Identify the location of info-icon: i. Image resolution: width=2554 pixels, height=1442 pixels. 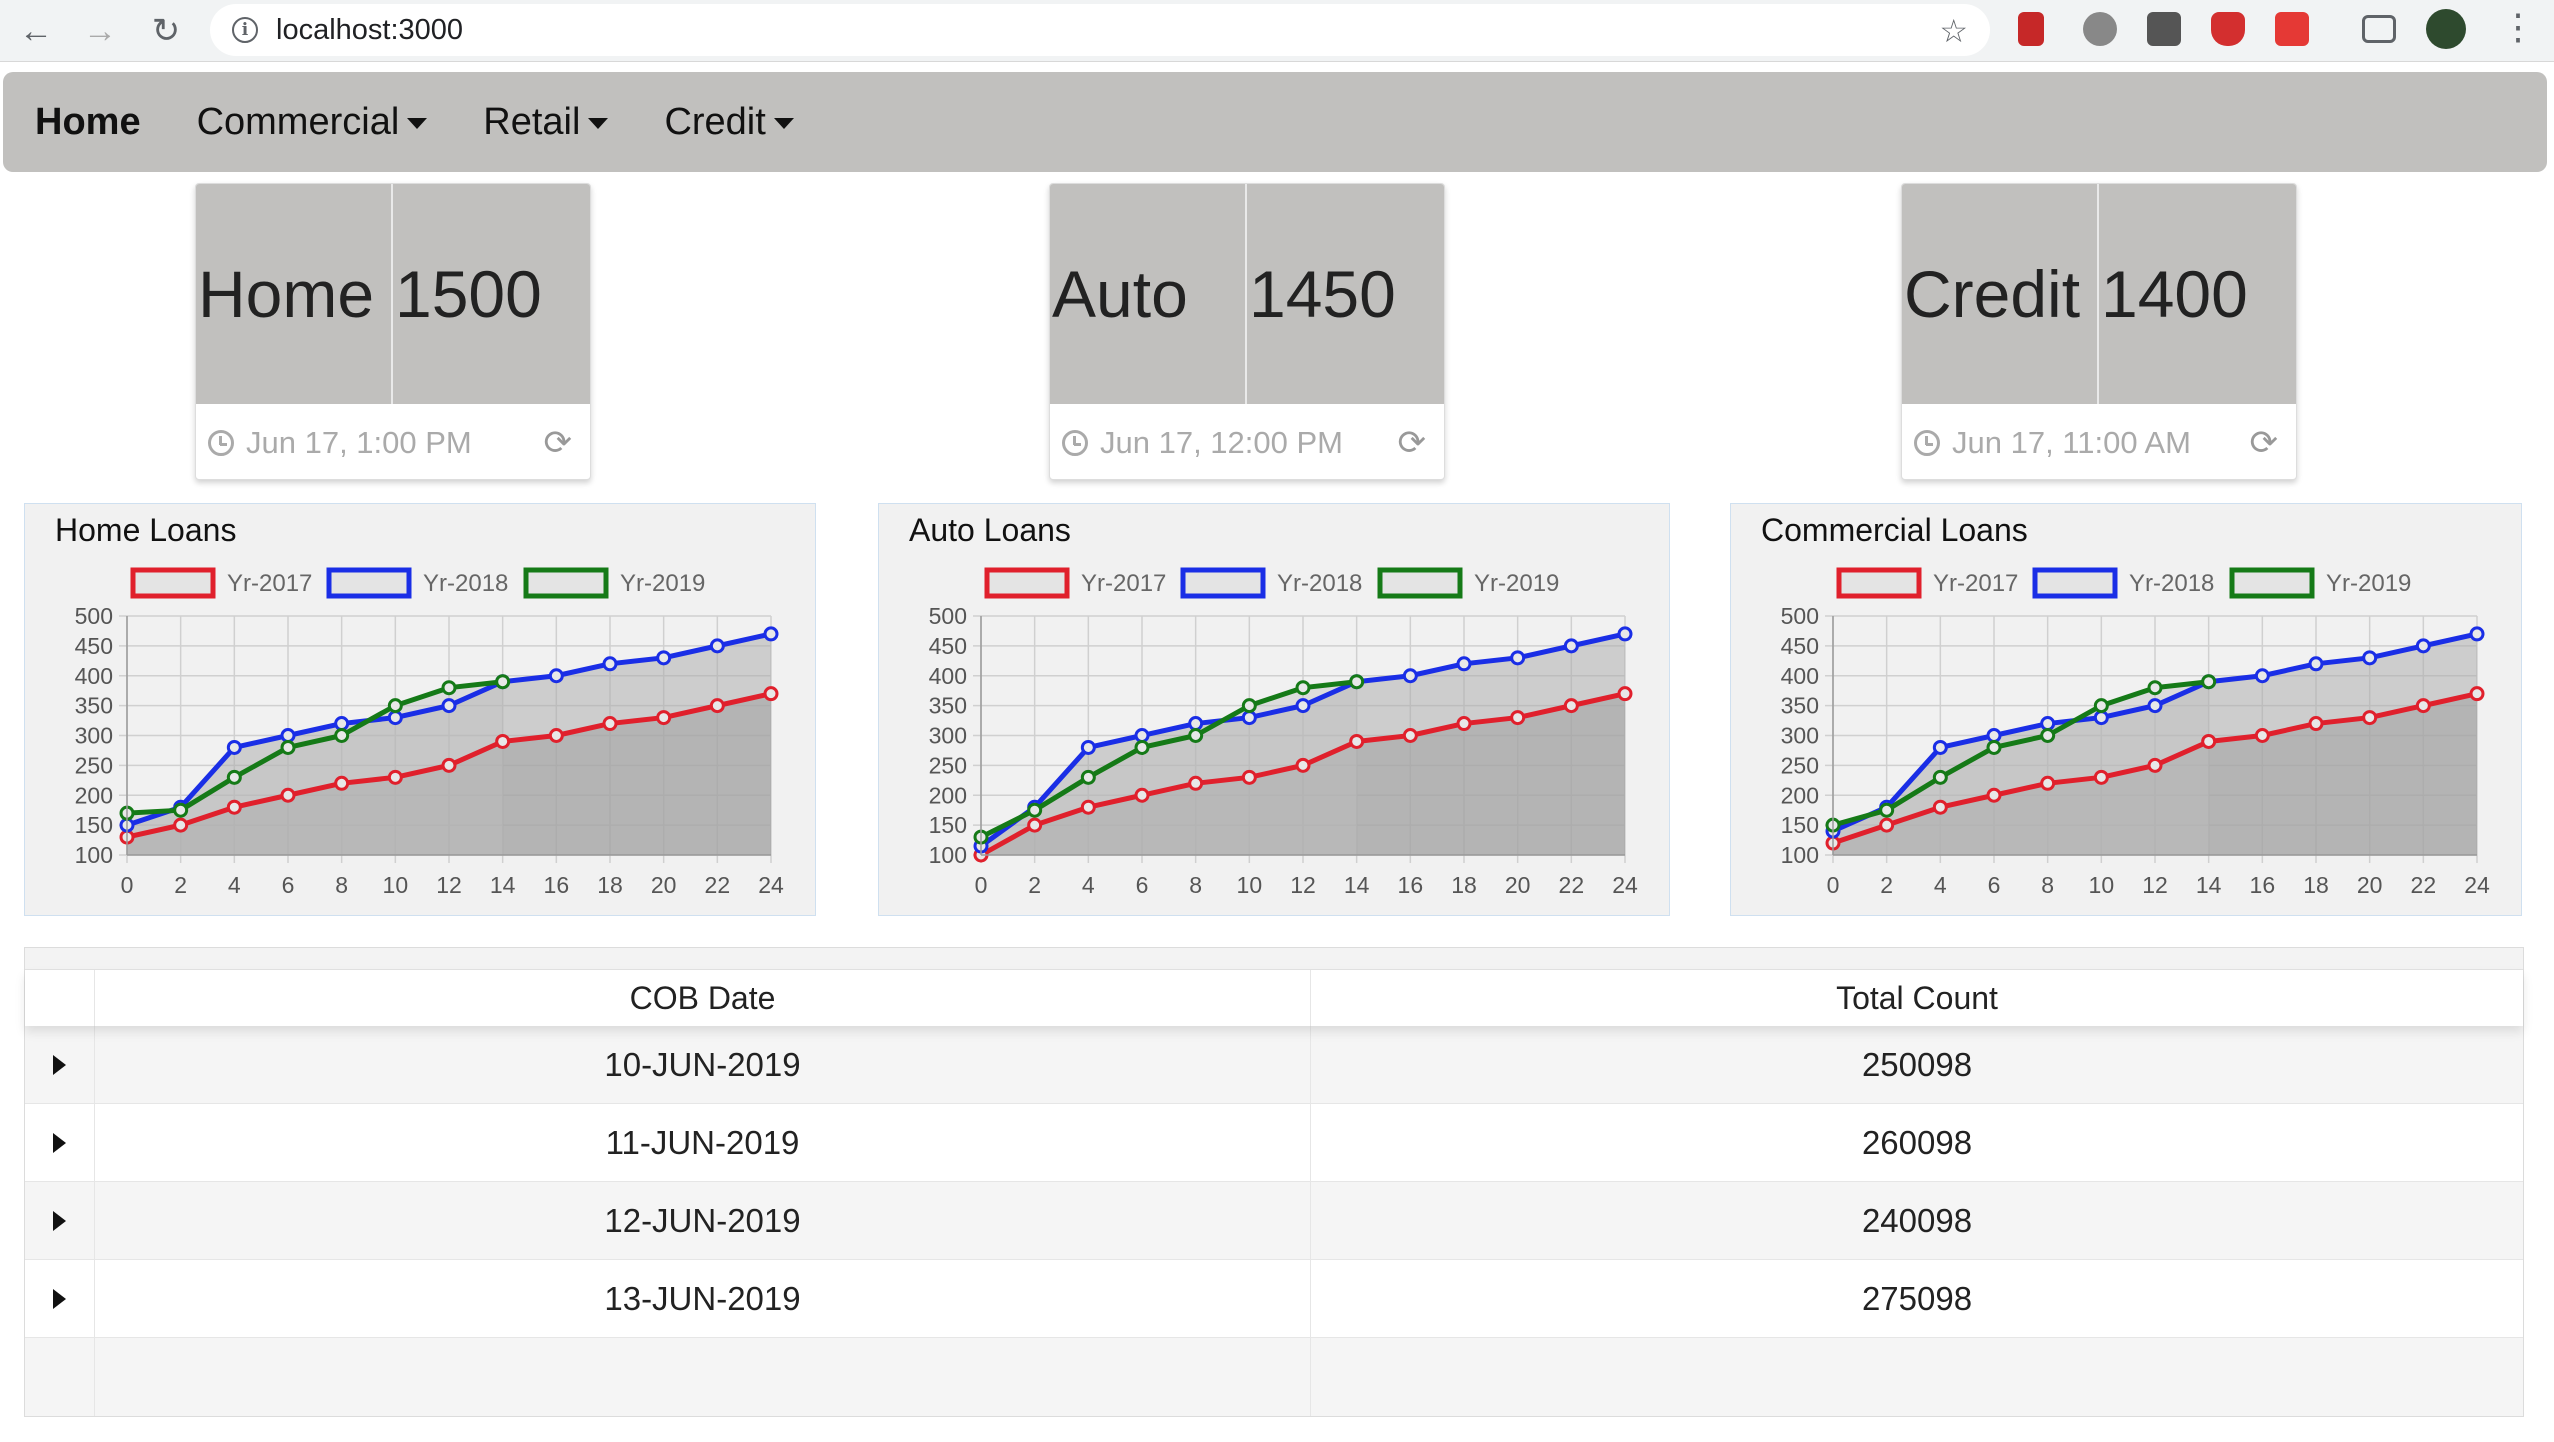
(245, 30).